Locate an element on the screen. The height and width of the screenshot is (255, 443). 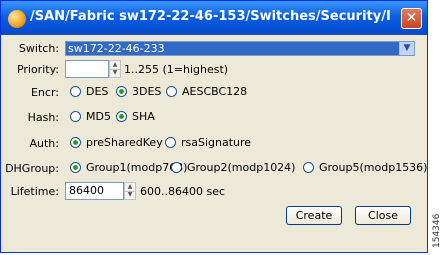
lifetime-spinner: ▲ ▼ is located at coordinates (130, 191).